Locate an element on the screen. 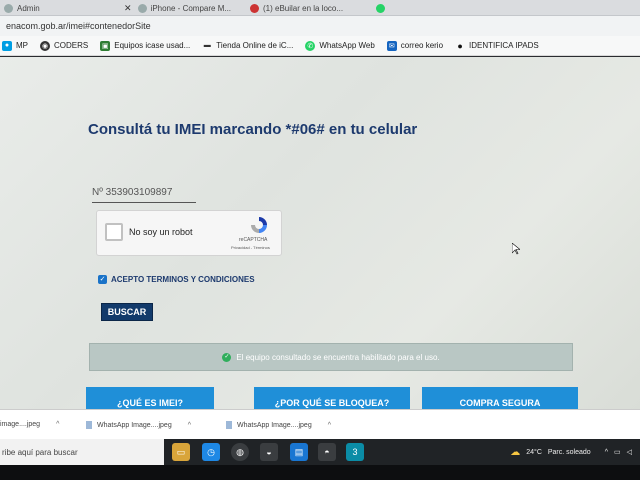  bookmark-label: WhatsApp Web is located at coordinates (347, 45).